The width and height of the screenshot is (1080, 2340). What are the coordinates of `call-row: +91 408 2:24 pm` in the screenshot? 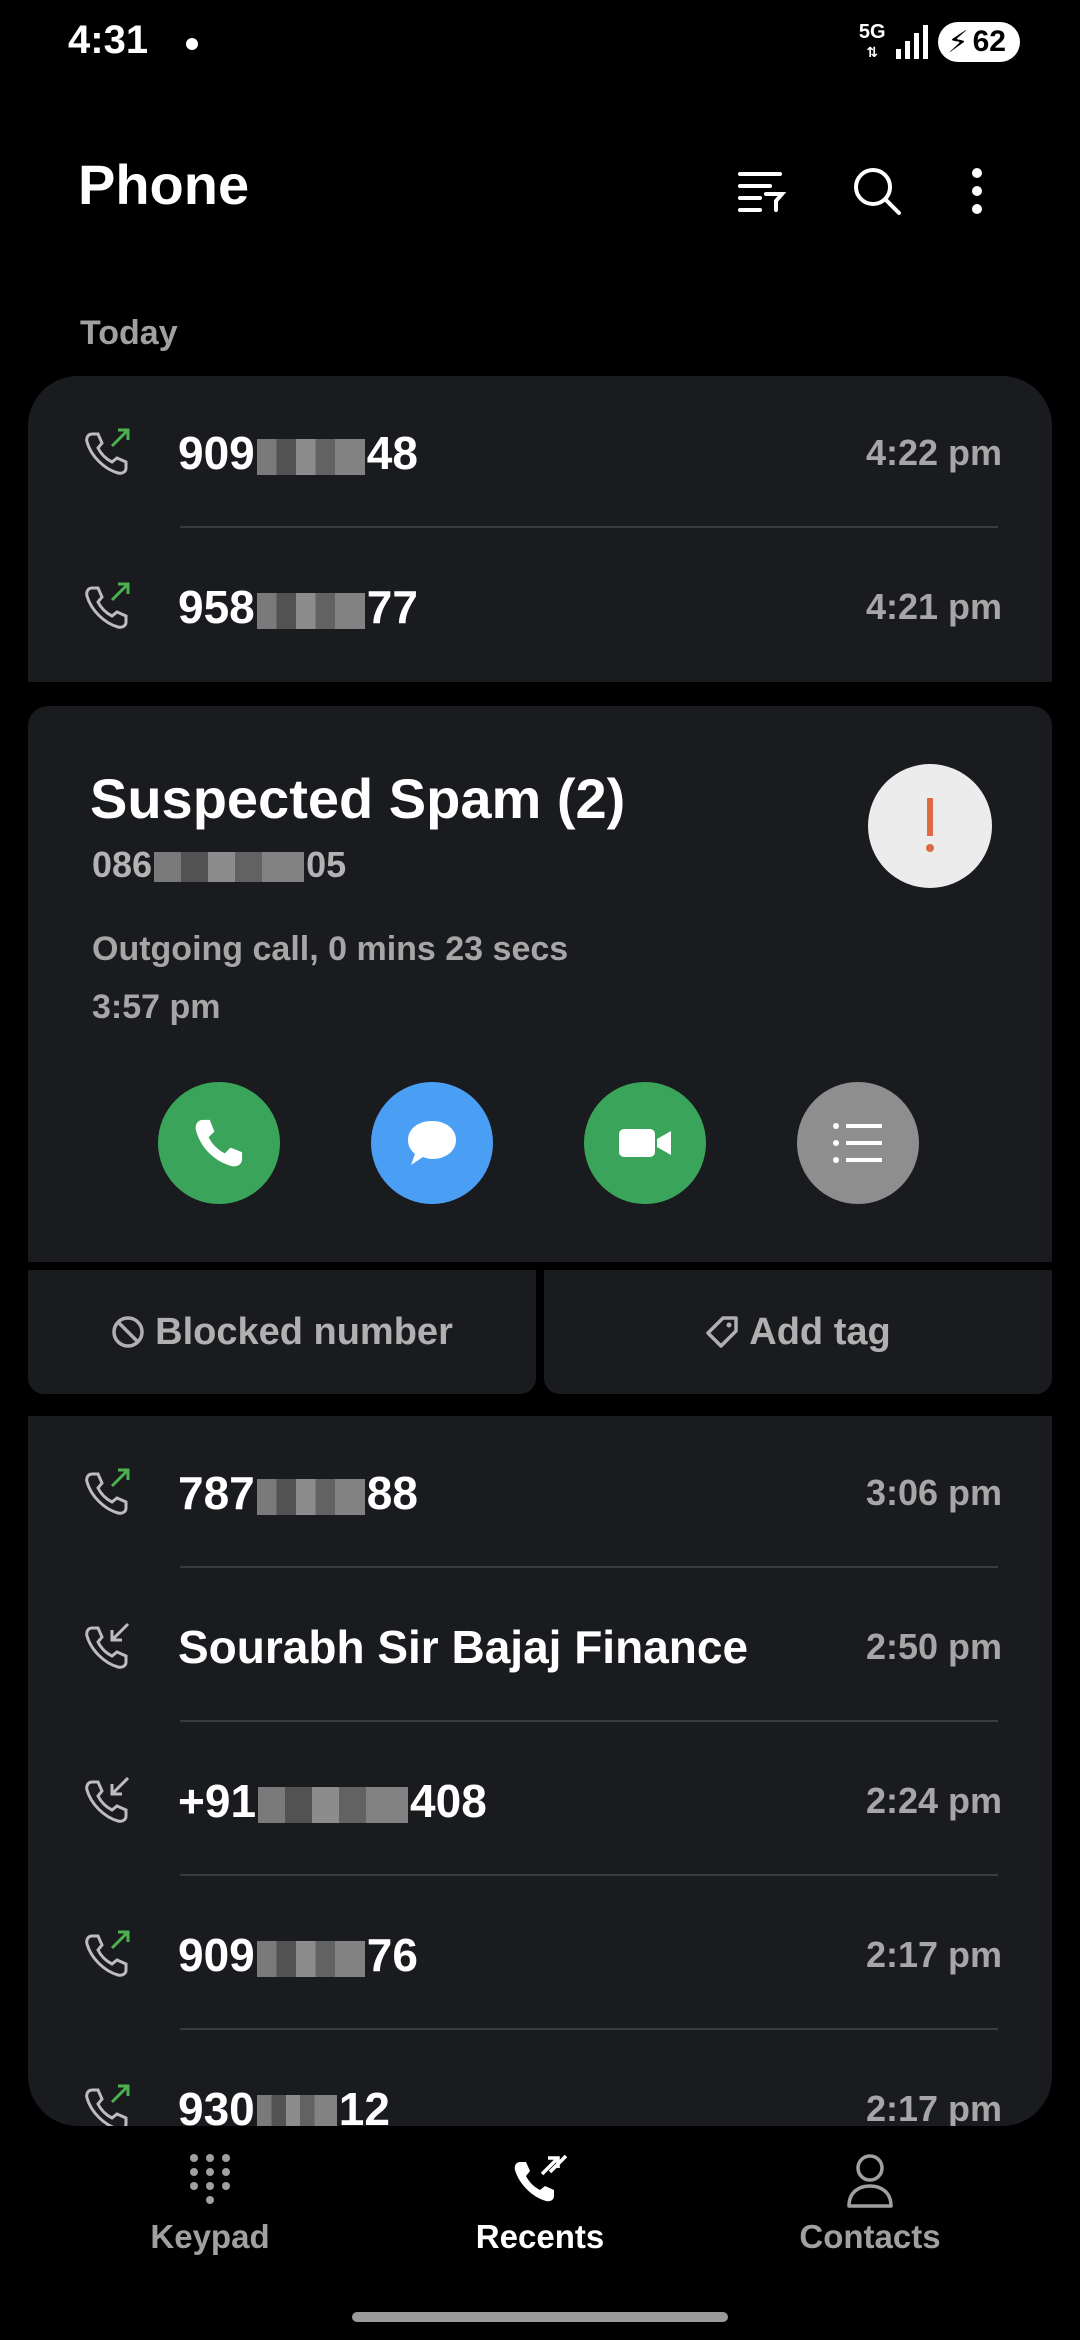 It's located at (540, 1800).